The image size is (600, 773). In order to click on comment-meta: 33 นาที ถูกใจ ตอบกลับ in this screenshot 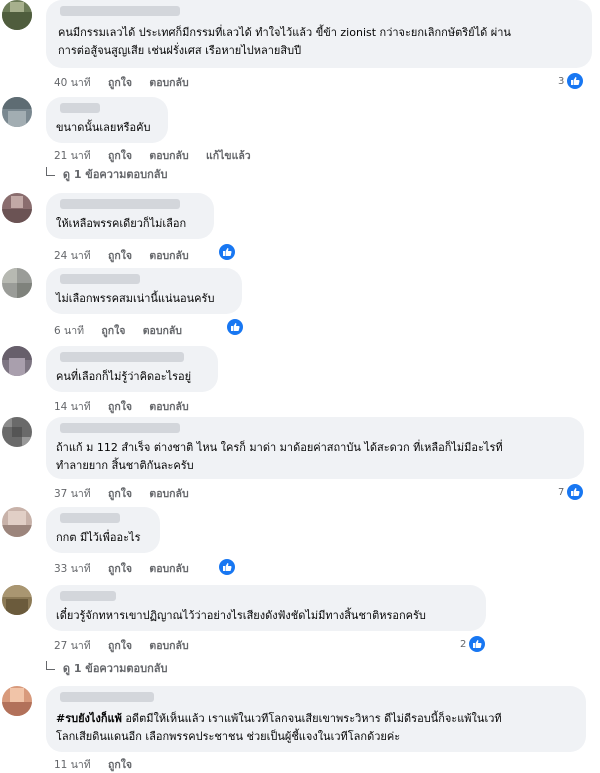, I will do `click(128, 568)`.